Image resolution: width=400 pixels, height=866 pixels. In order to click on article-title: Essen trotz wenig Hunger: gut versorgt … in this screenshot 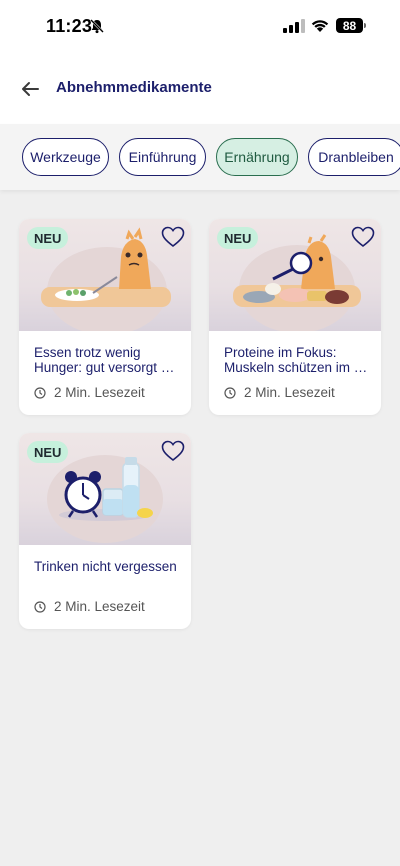, I will do `click(104, 360)`.